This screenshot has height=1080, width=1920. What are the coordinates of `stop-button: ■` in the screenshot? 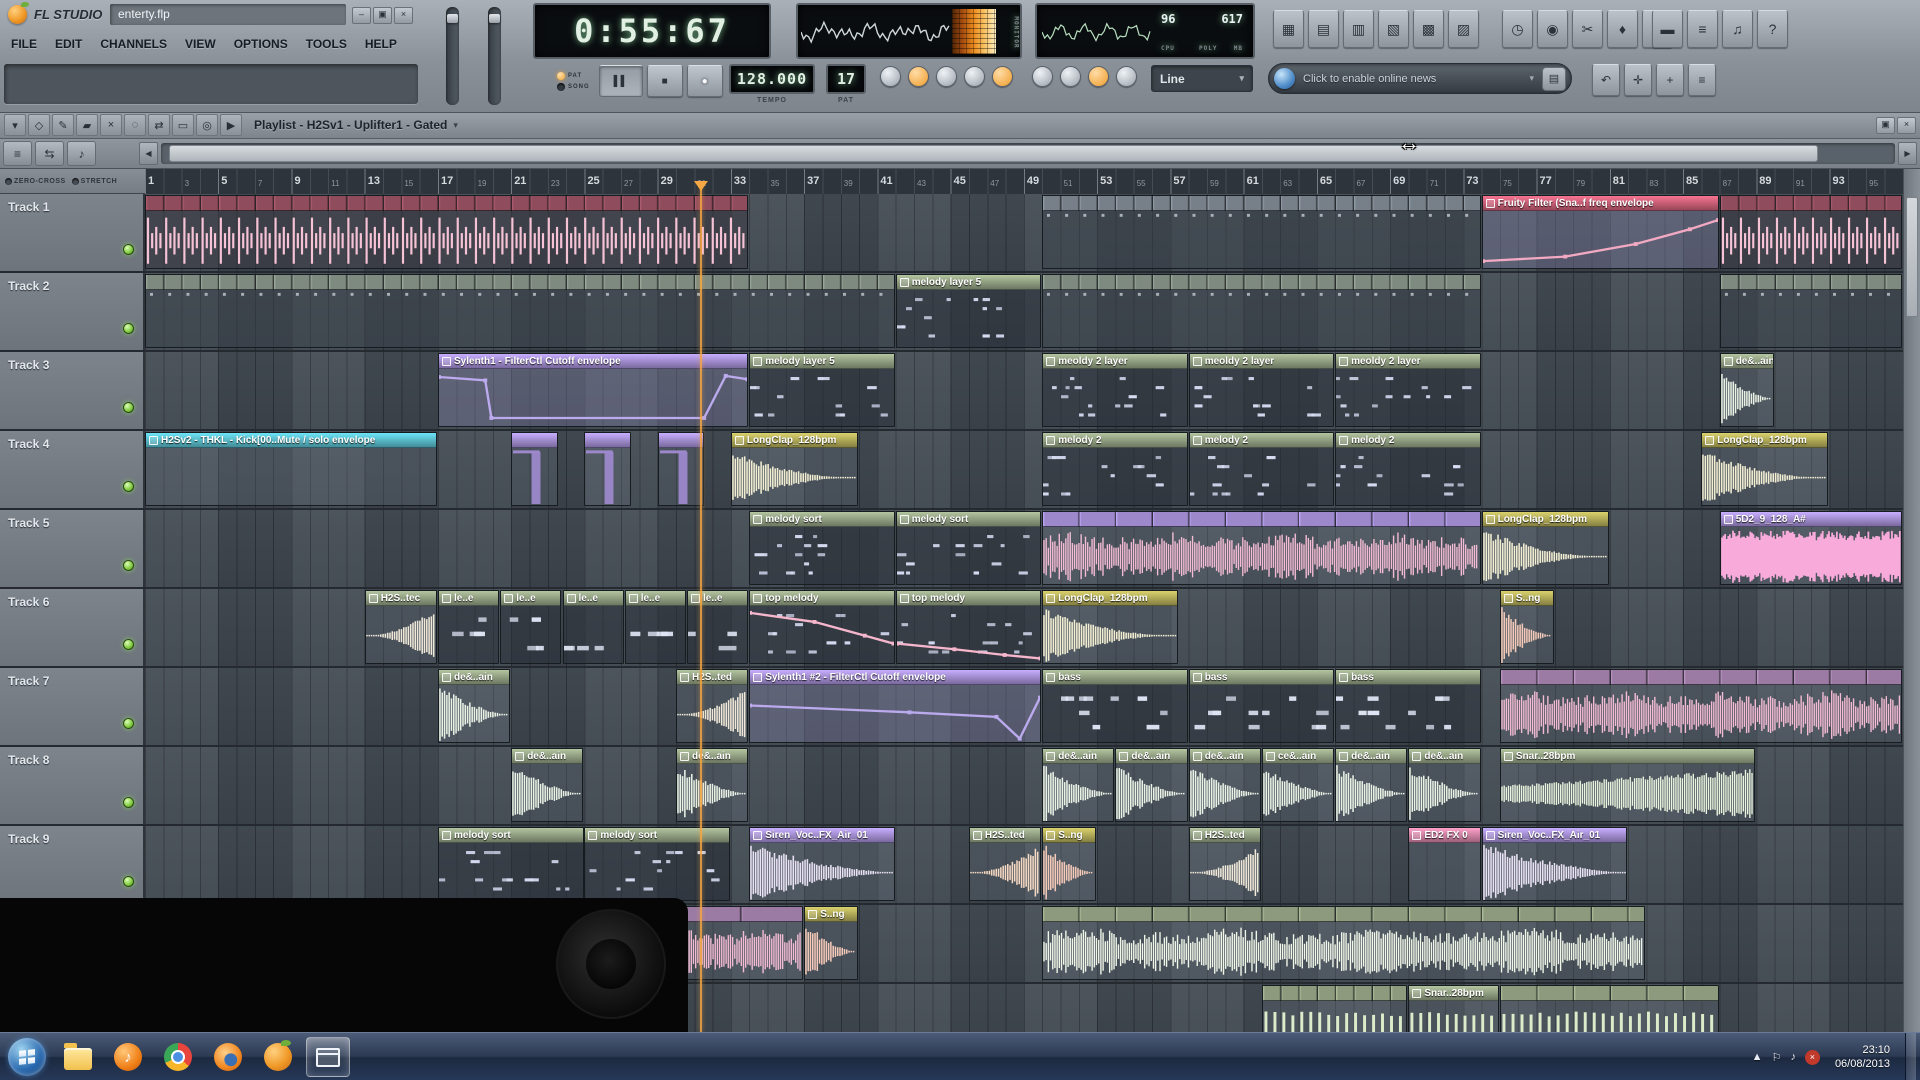 It's located at (664, 81).